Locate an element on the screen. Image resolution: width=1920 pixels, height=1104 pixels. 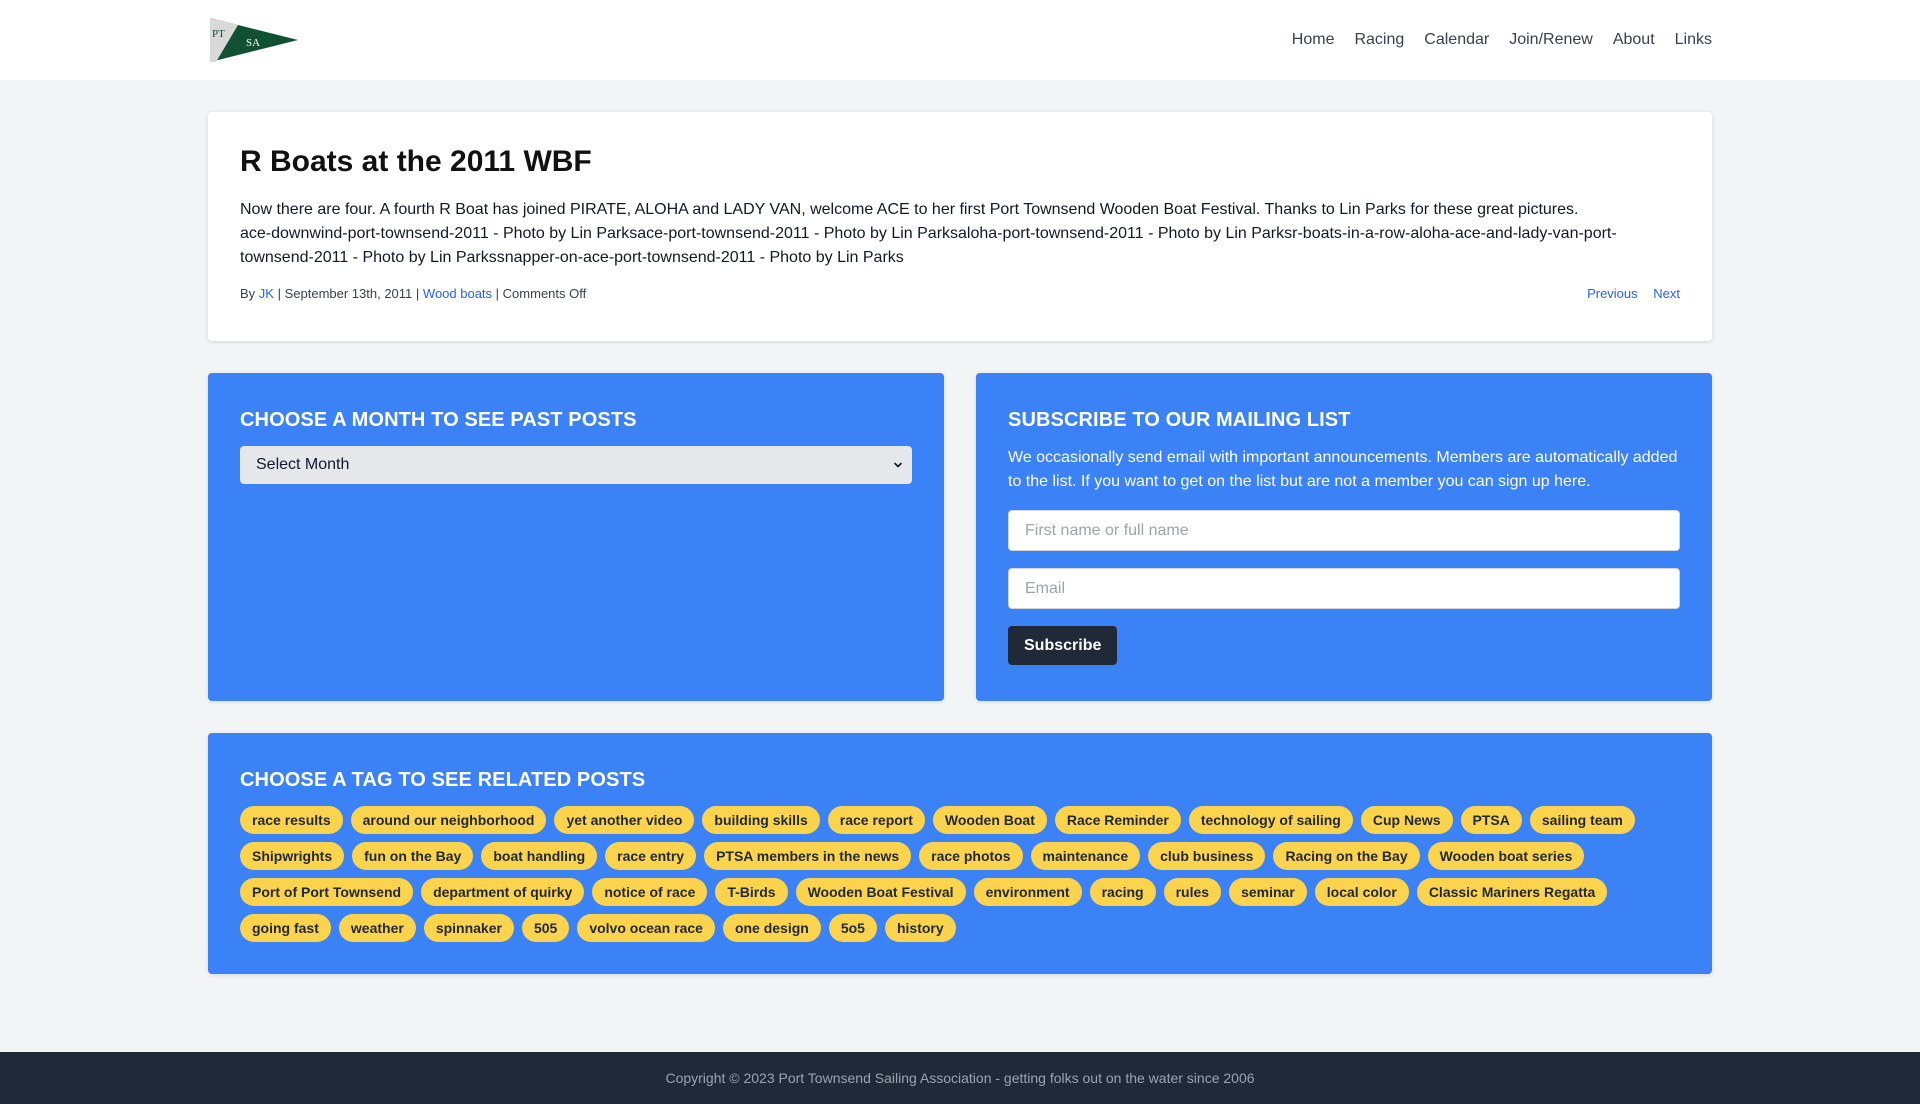
tag-pill: Wooden Boat Festival is located at coordinates (880, 892).